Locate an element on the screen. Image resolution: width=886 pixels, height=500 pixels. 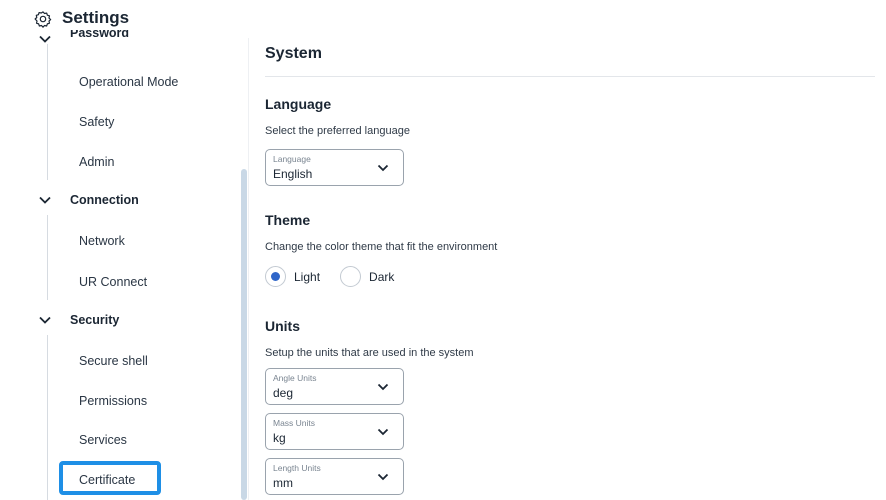
language-select-label: Language is located at coordinates (292, 159).